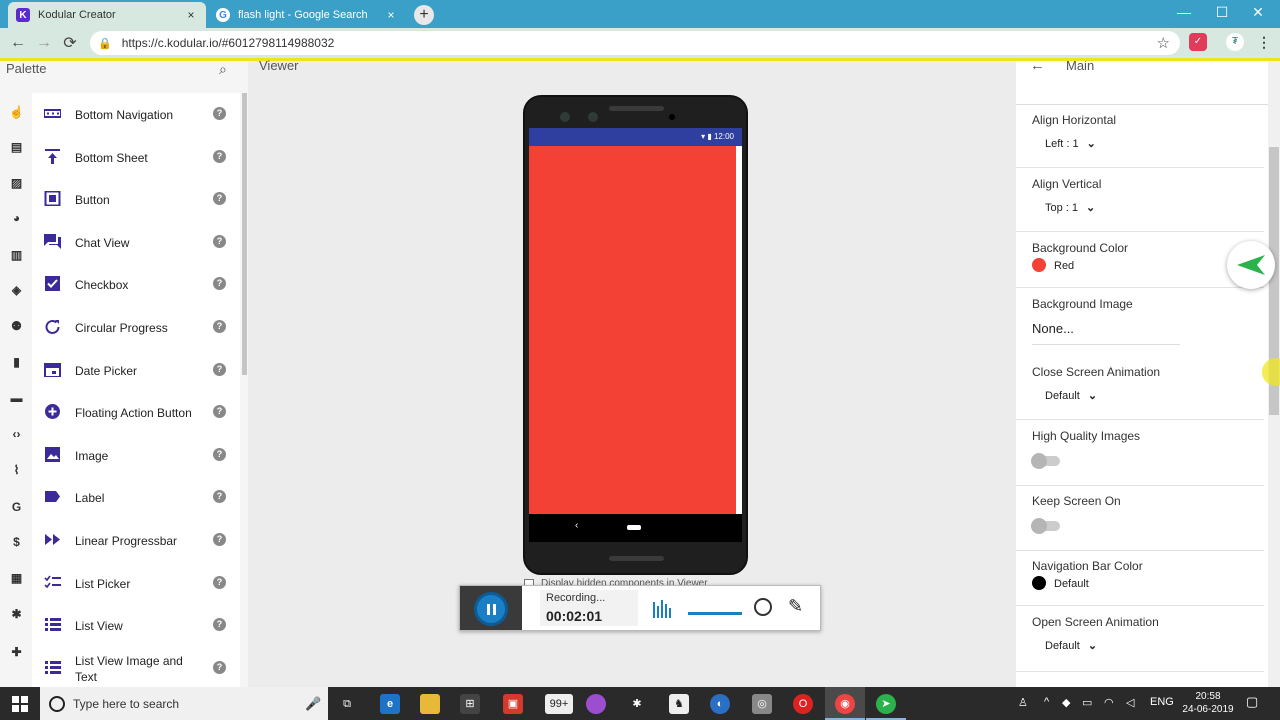 The height and width of the screenshot is (720, 1280). What do you see at coordinates (1252, 702) in the screenshot?
I see `notifications-icon: ▢` at bounding box center [1252, 702].